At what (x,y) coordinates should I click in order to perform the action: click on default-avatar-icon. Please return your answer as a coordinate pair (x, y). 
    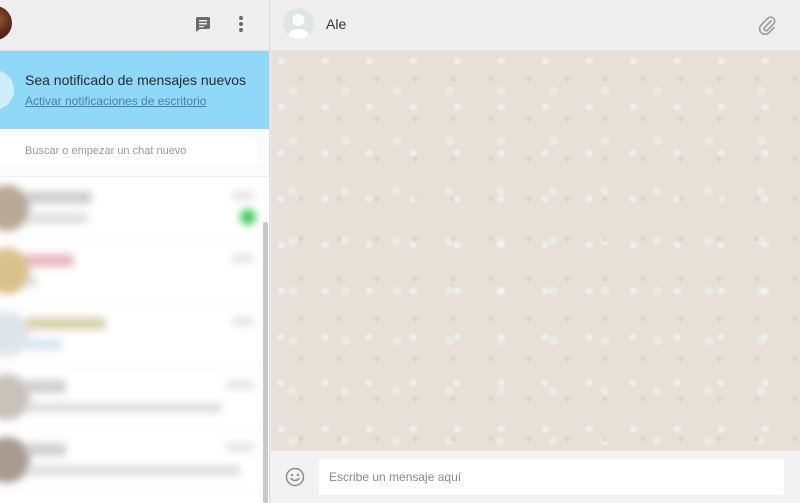
    Looking at the image, I should click on (298, 26).